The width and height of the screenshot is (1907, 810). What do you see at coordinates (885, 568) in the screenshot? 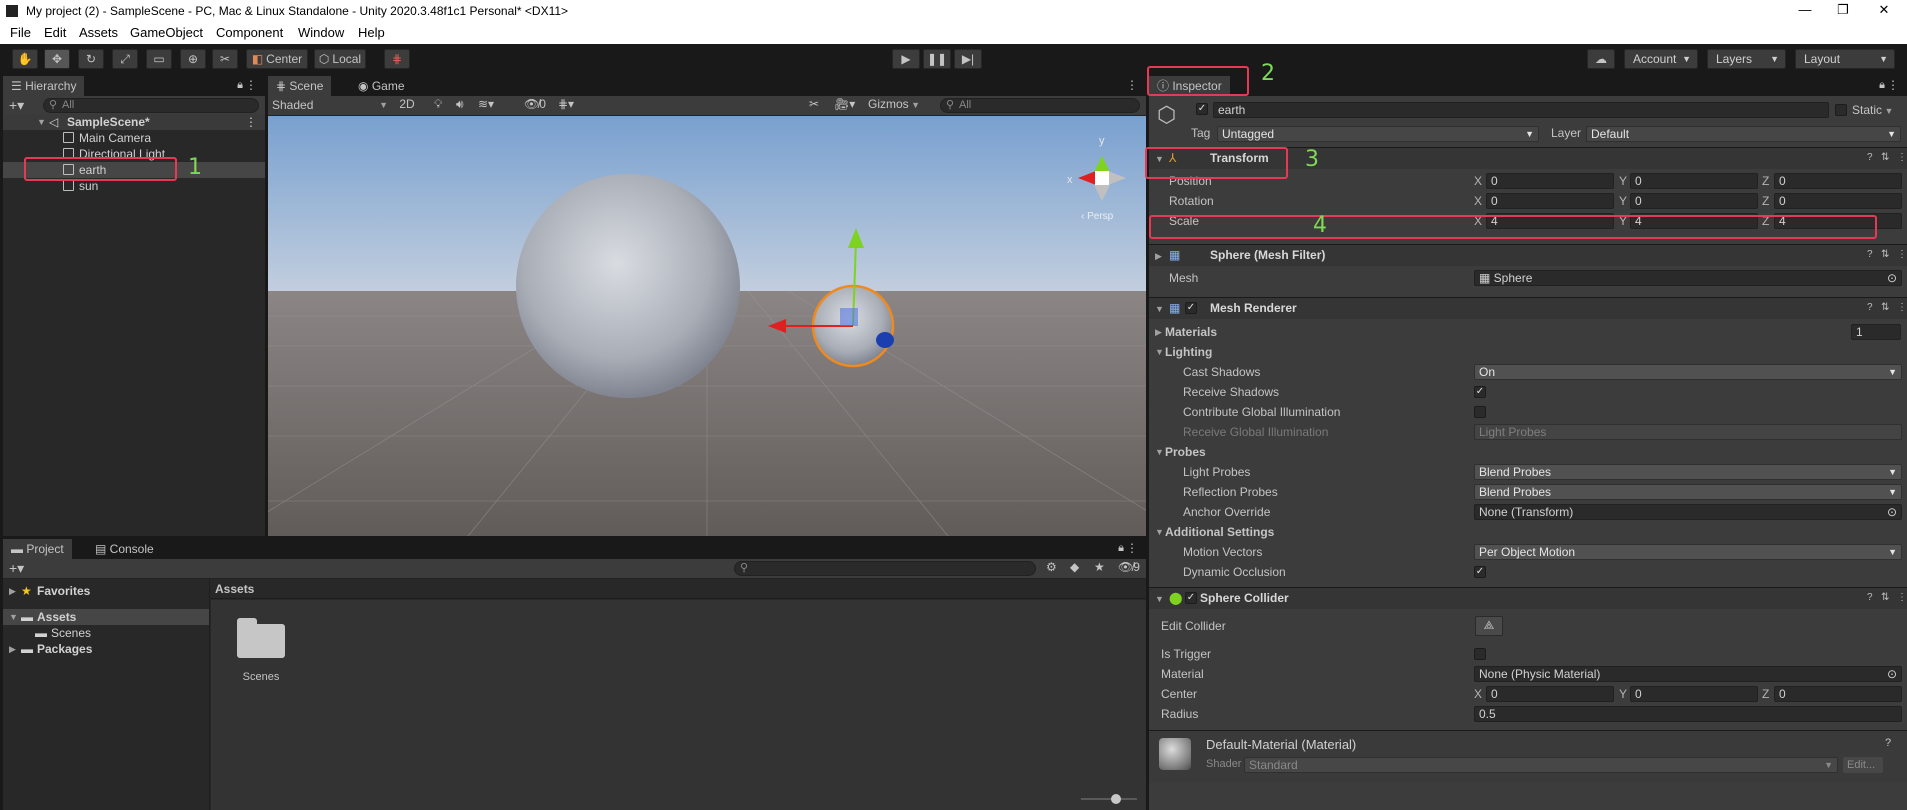
I see `project-search-input: ⚲` at bounding box center [885, 568].